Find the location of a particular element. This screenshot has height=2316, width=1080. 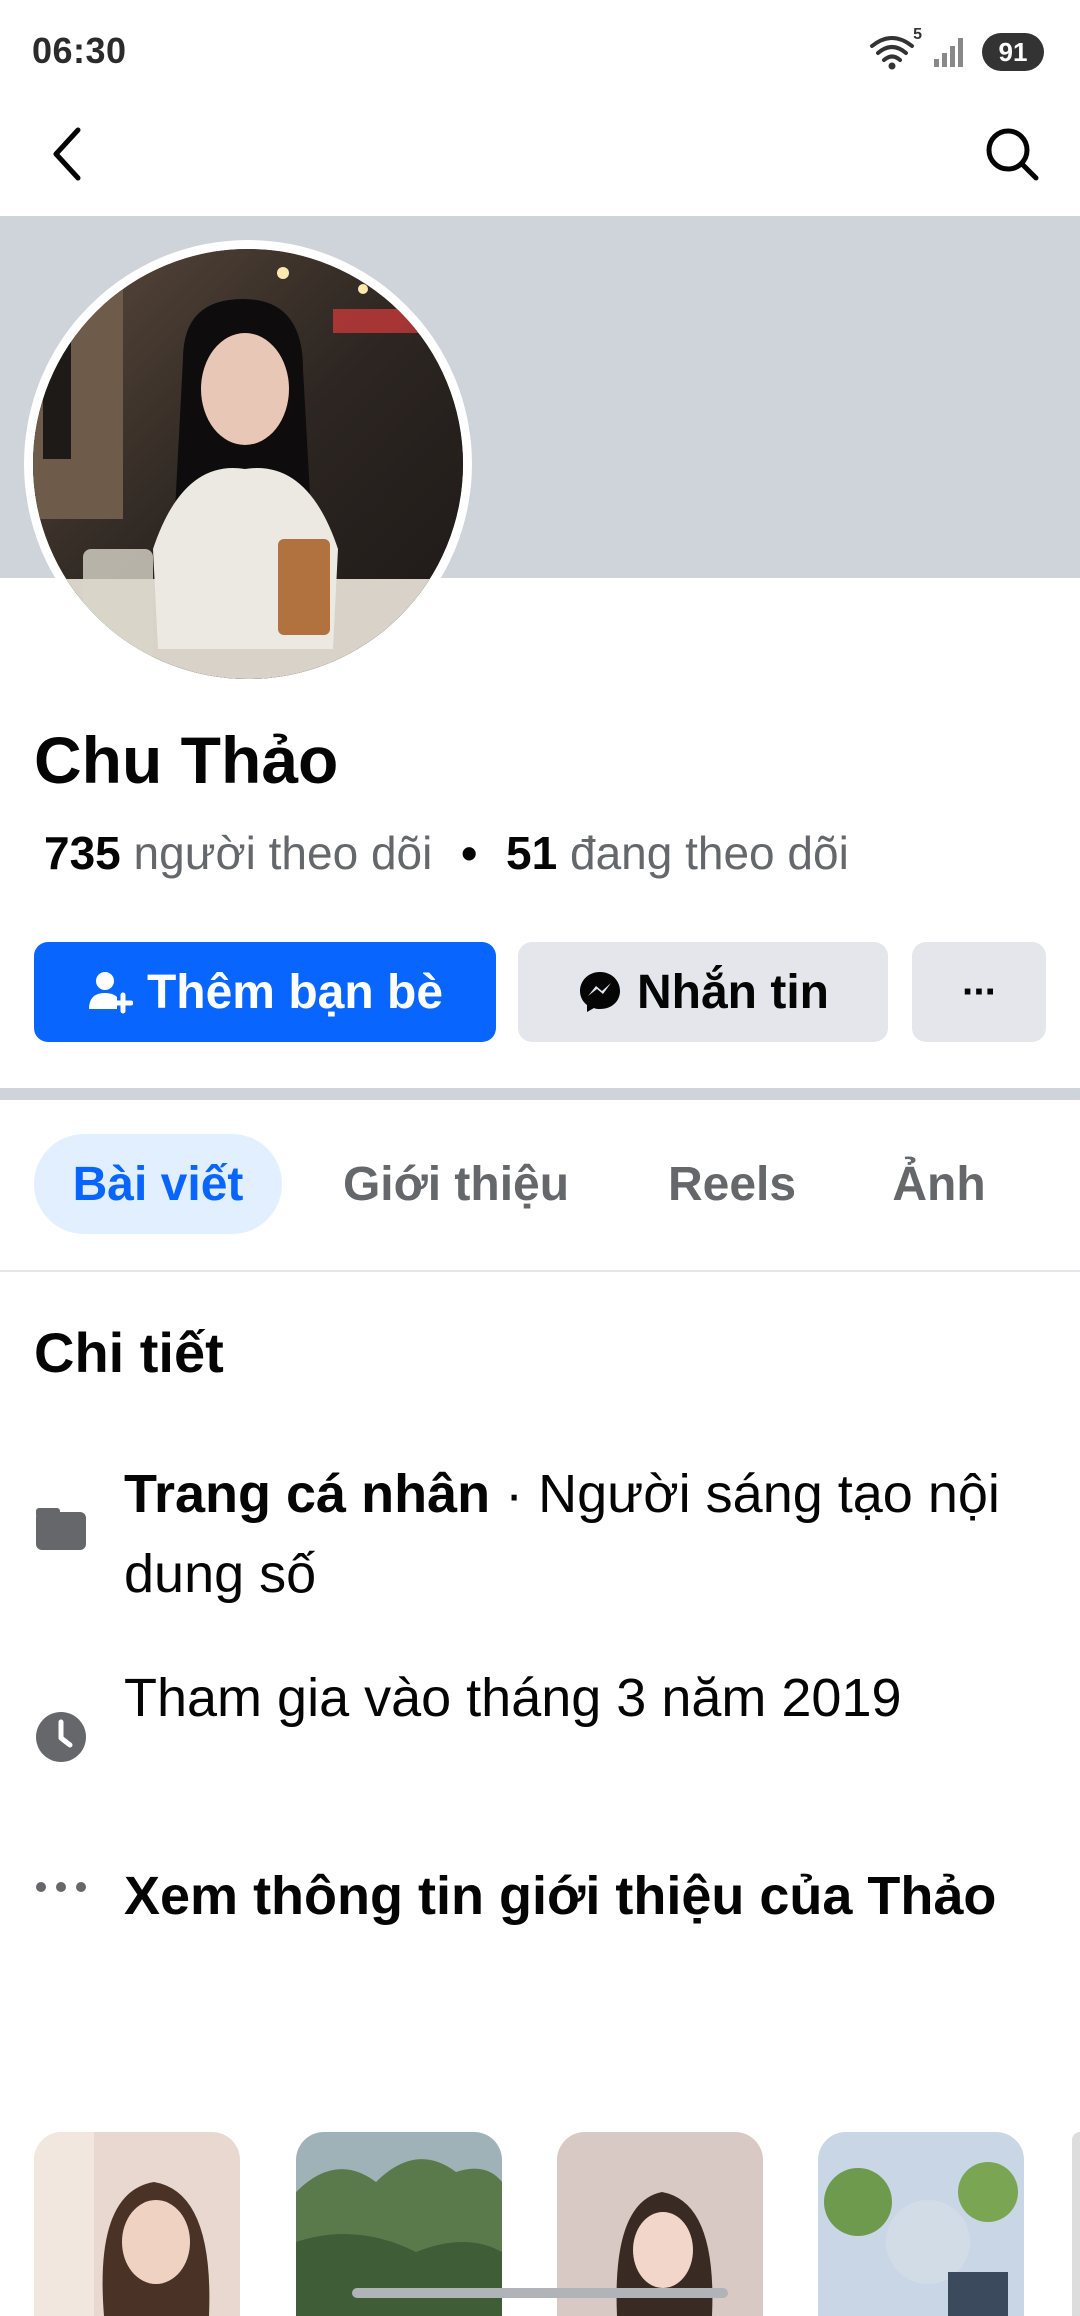

profile-tabs: Bài viết Giới thiệu Reels Ảnh is located at coordinates (540, 1186).